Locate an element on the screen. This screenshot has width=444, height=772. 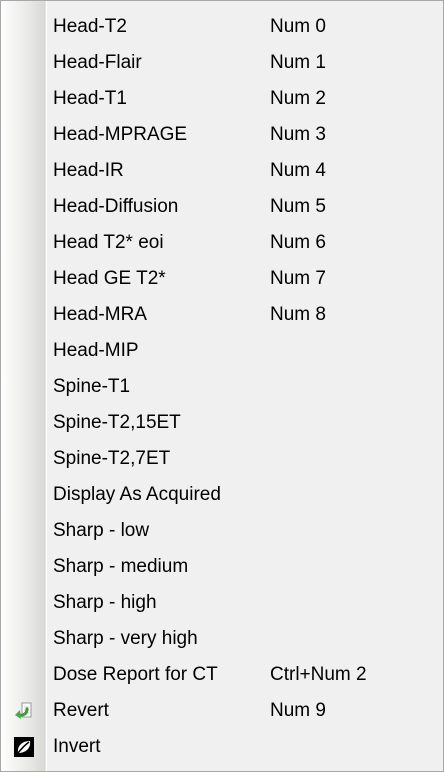
menu-item-label: Display As Acquired is located at coordinates (137, 494).